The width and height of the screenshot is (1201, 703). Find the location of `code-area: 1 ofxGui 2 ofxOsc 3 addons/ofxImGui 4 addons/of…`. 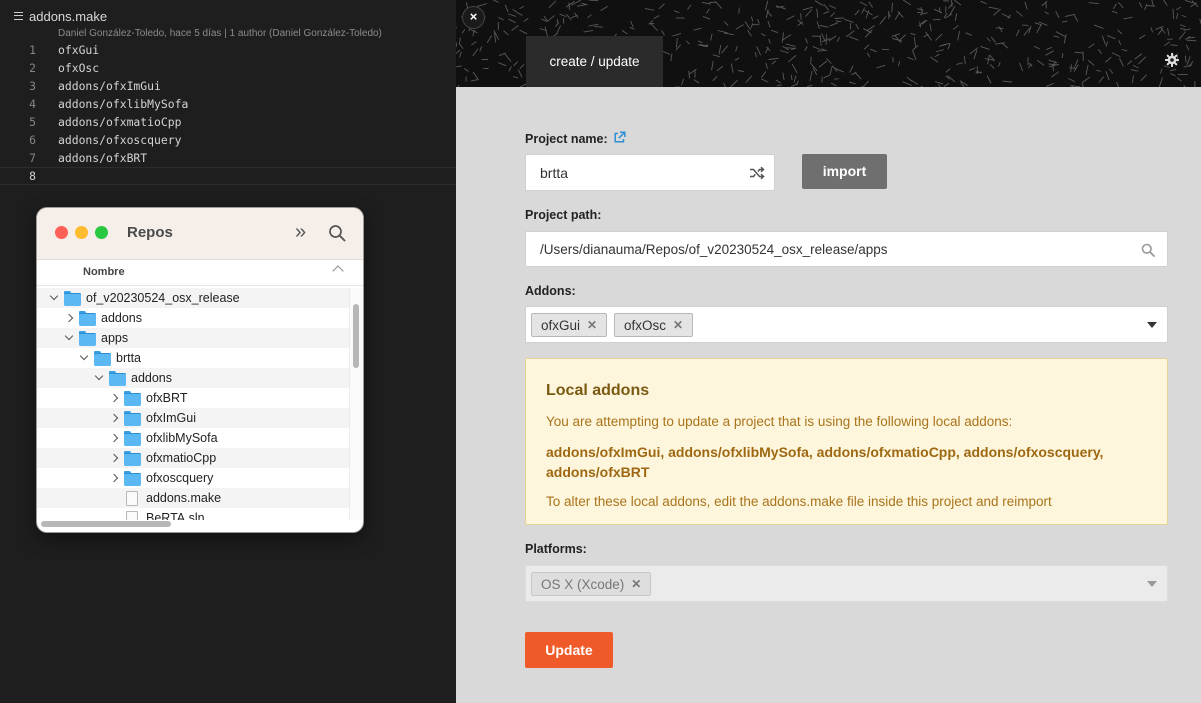

code-area: 1 ofxGui 2 ofxOsc 3 addons/ofxImGui 4 addons/of… is located at coordinates (228, 113).